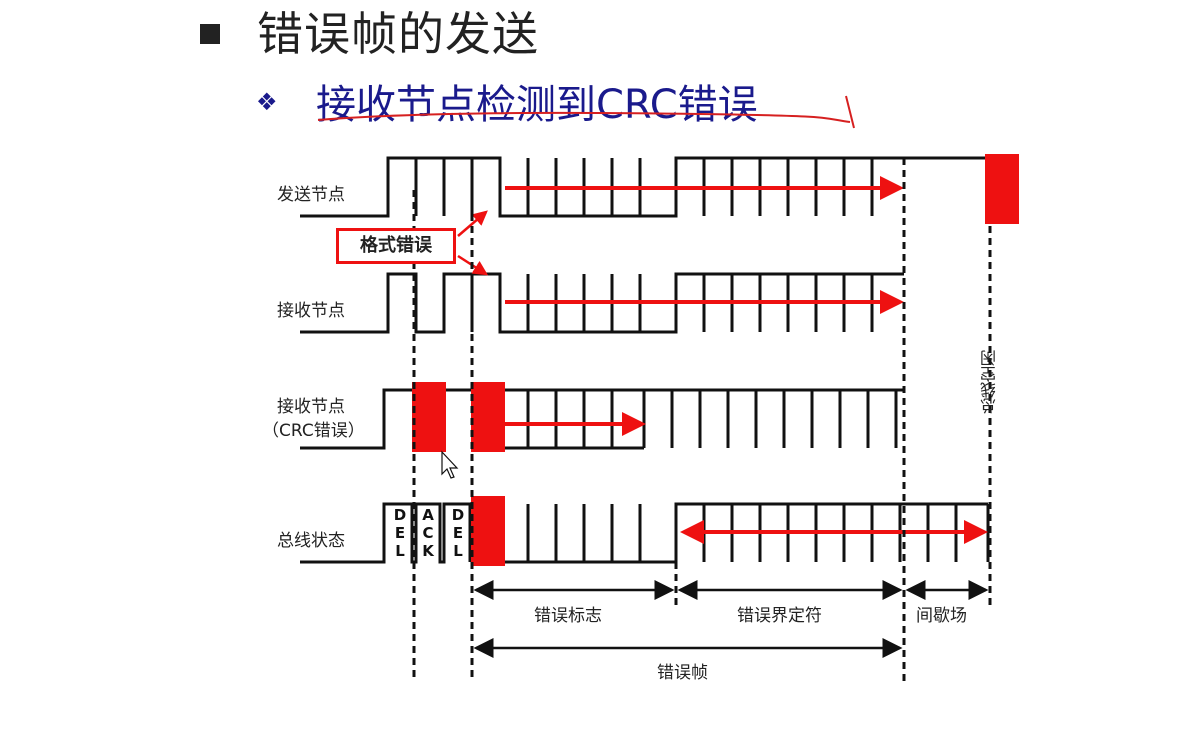  Describe the element at coordinates (488, 417) in the screenshot. I see `crc-error-block-flag` at that location.